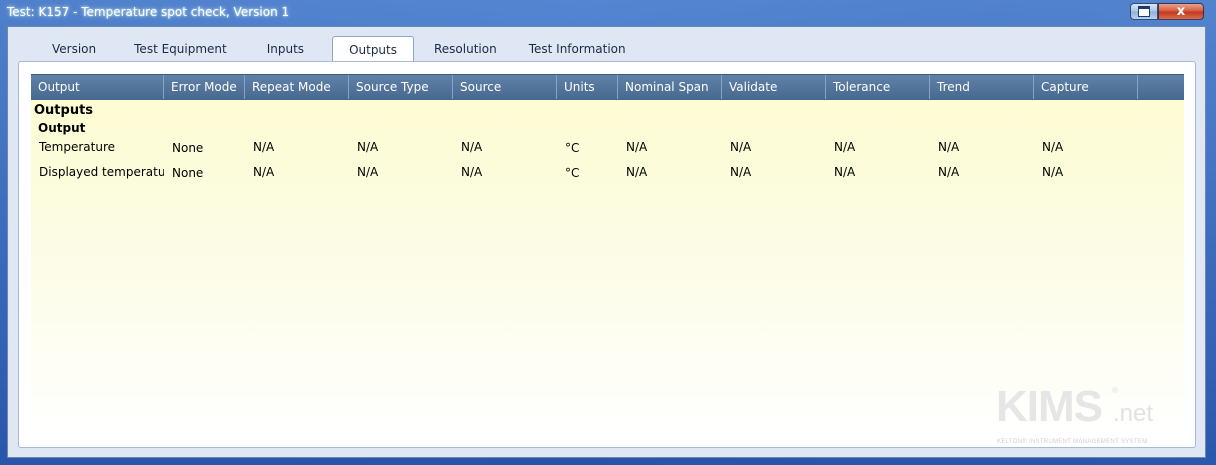  I want to click on cell-output: Temperature, so click(77, 147).